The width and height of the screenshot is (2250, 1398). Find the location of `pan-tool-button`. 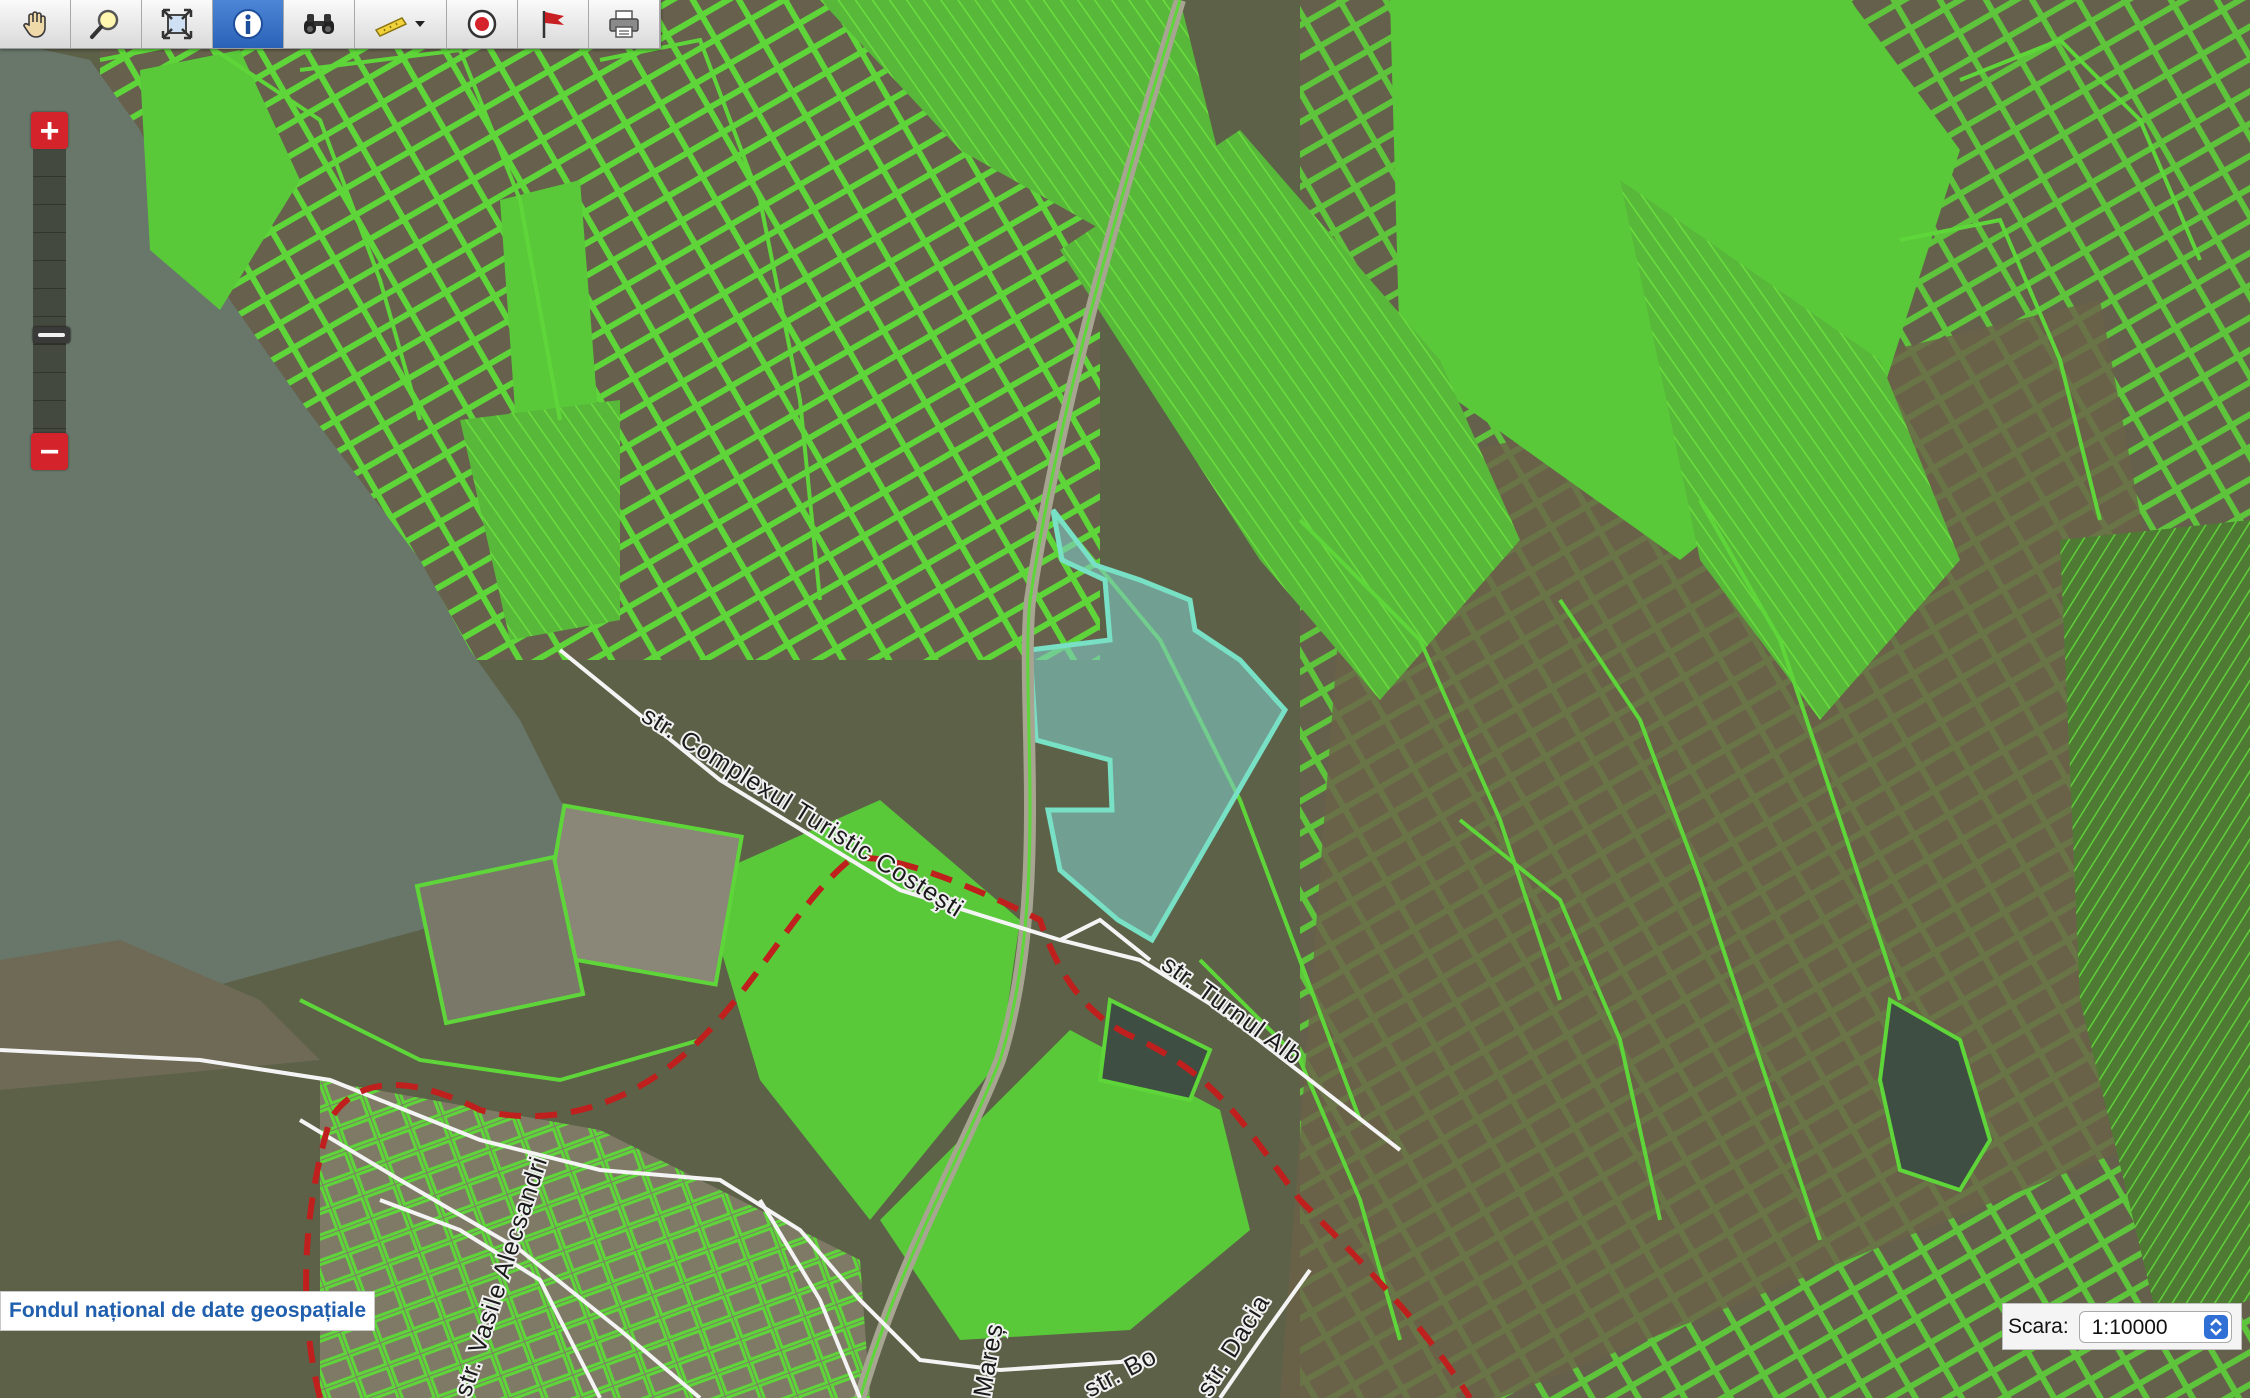

pan-tool-button is located at coordinates (35, 24).